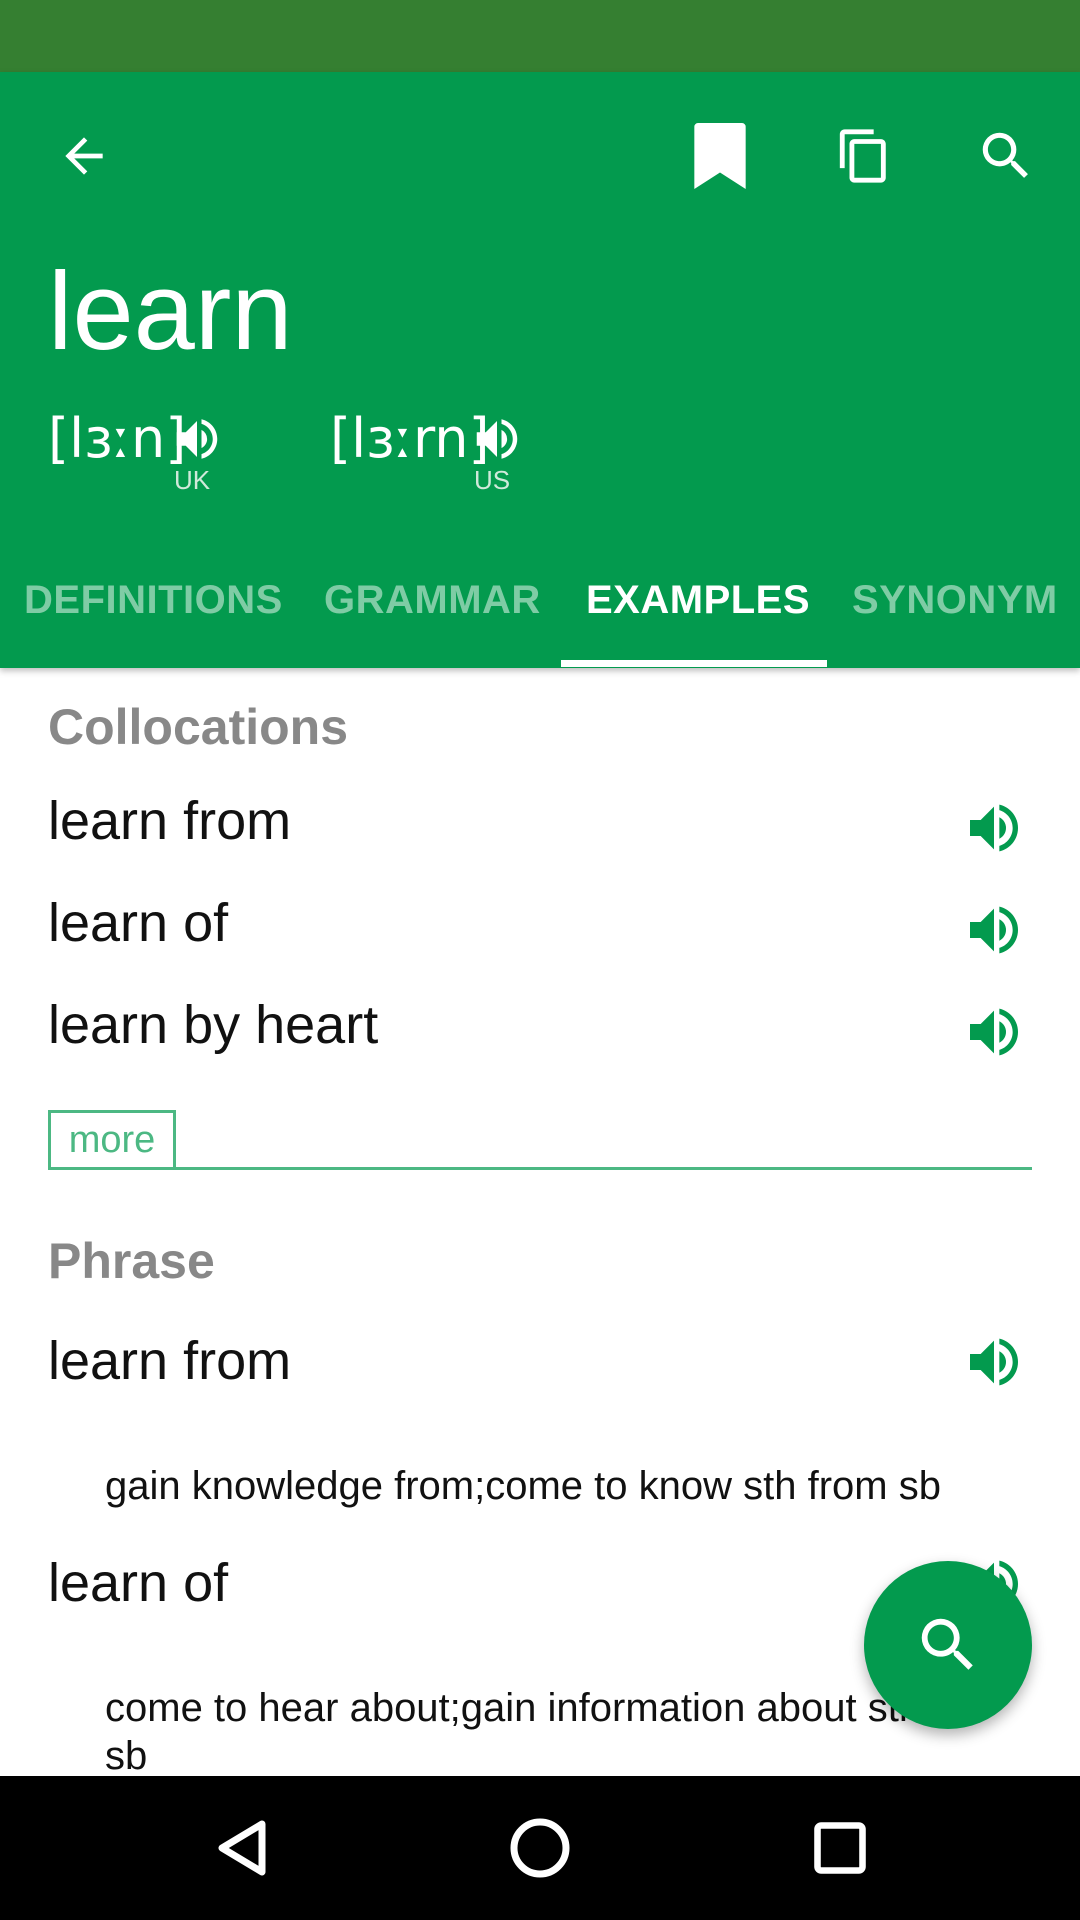 Image resolution: width=1080 pixels, height=1920 pixels. I want to click on search-button, so click(1006, 156).